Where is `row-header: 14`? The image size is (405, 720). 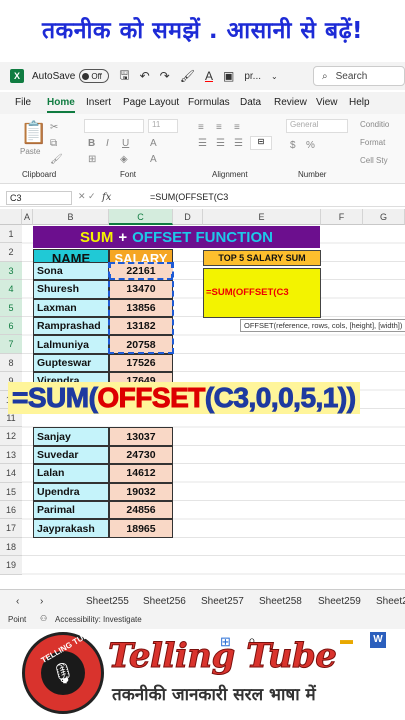
row-header: 14 is located at coordinates (11, 473).